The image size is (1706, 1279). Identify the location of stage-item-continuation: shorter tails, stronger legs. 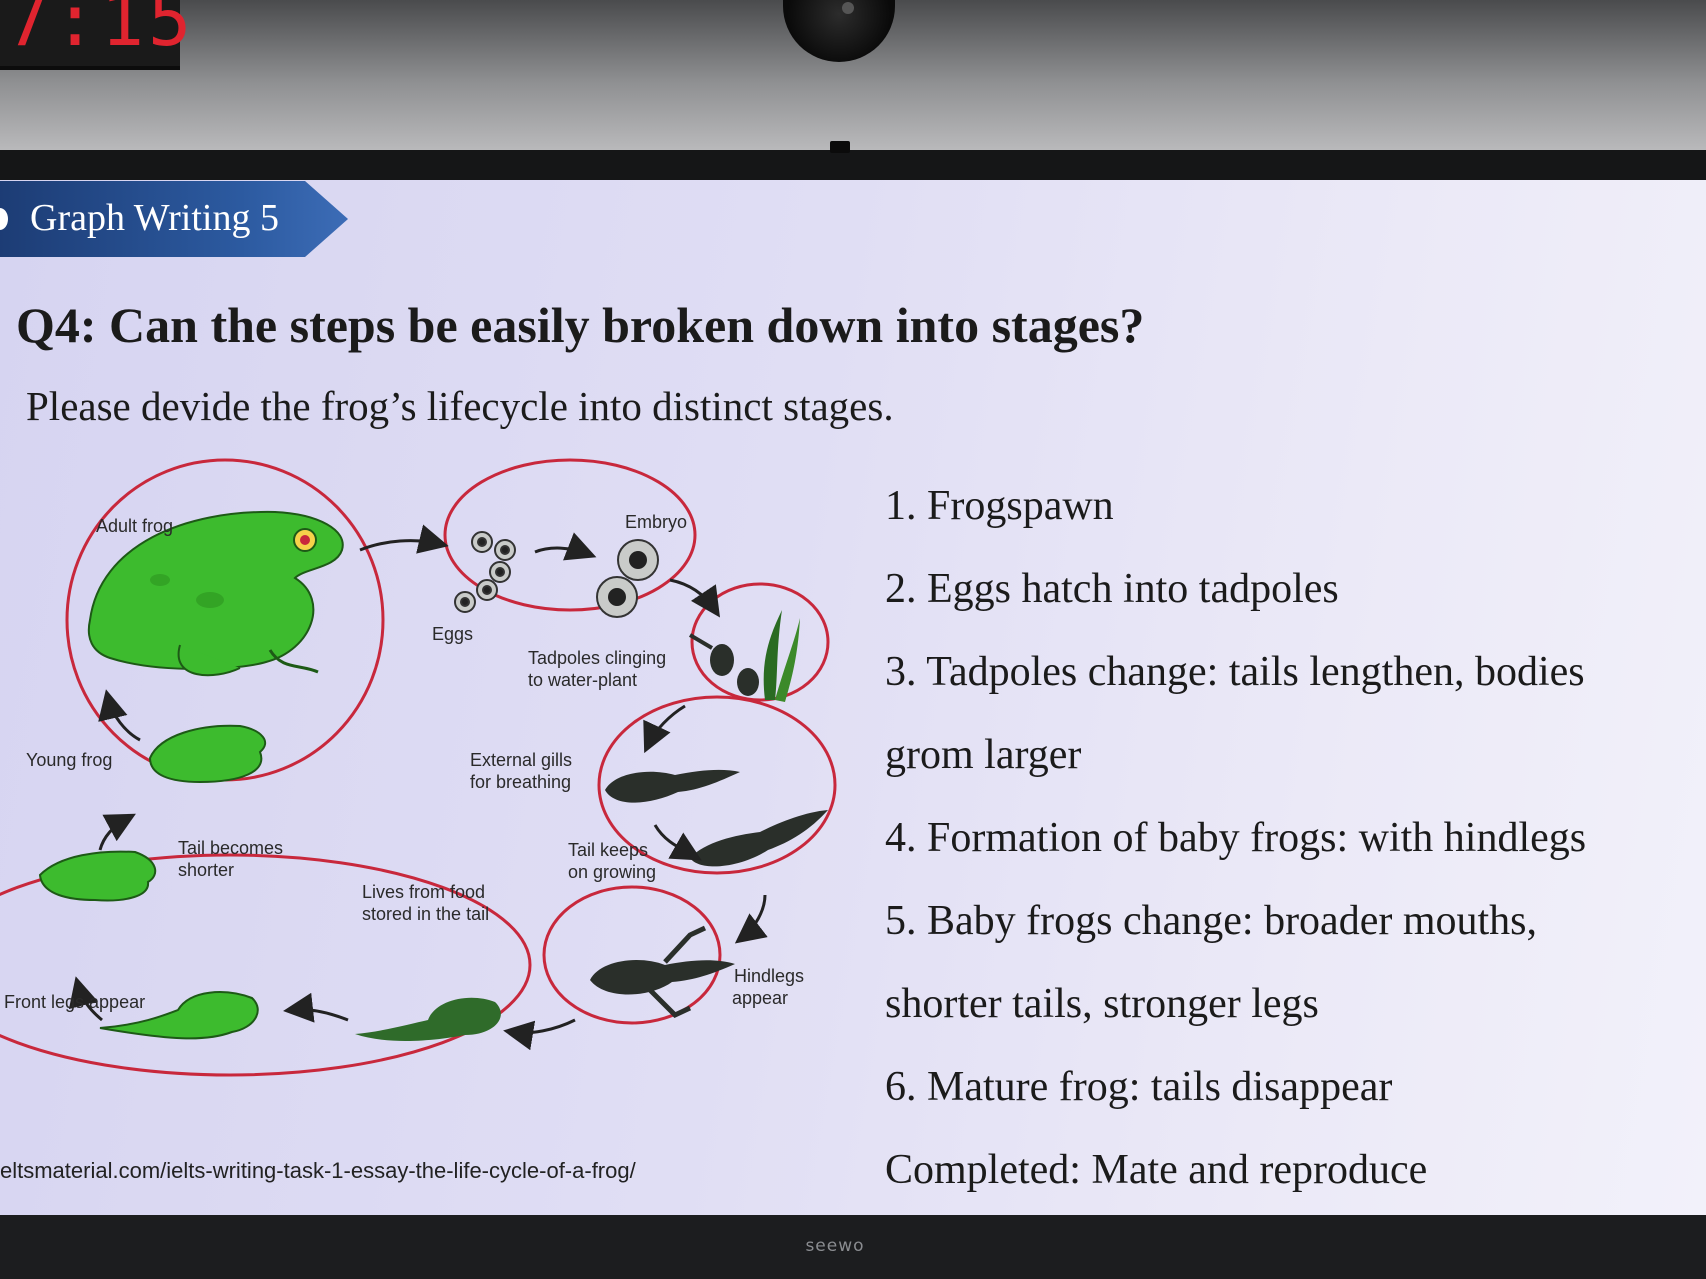
(1102, 1004).